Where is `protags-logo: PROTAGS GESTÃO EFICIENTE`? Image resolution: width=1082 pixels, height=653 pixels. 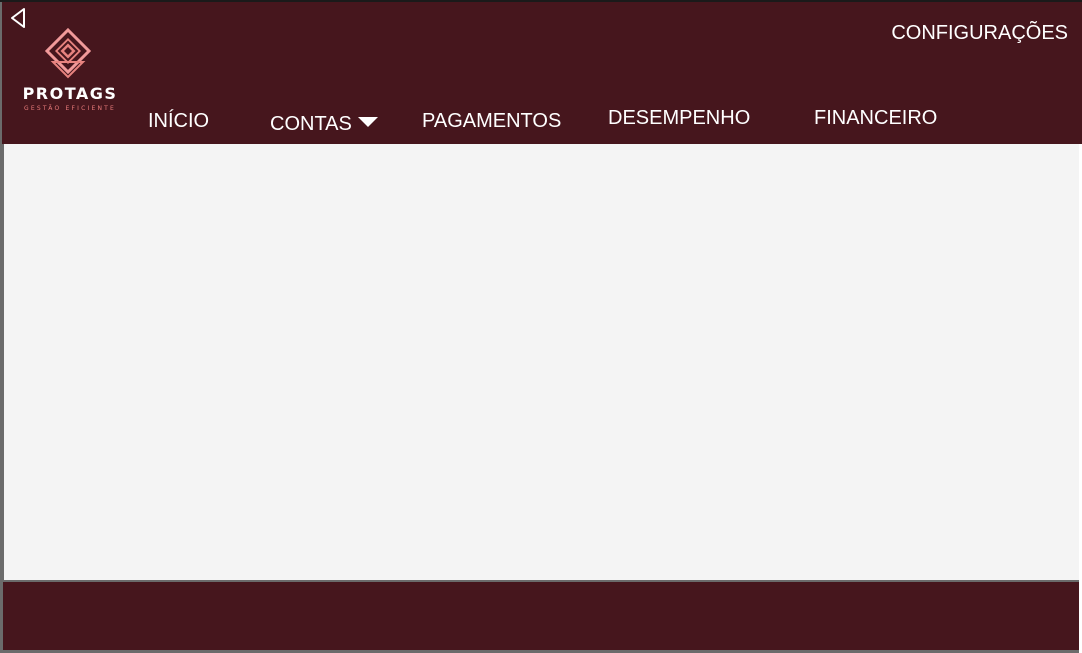
protags-logo: PROTAGS GESTÃO EFICIENTE is located at coordinates (68, 73).